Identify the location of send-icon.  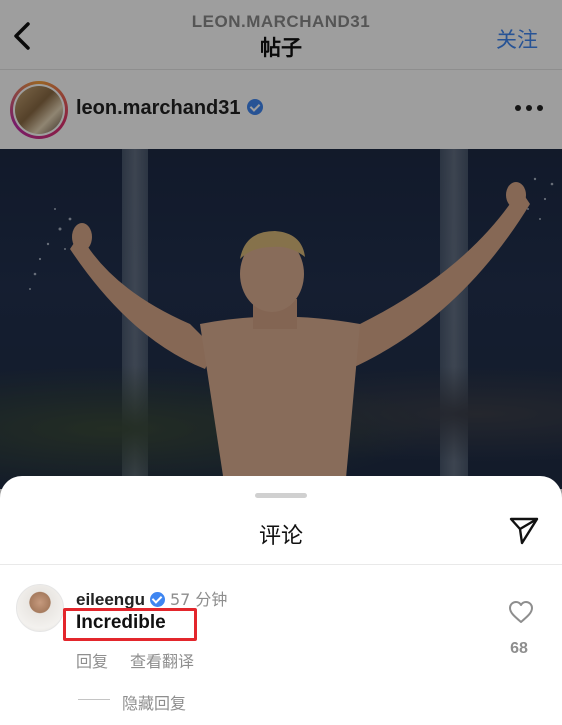
(524, 531).